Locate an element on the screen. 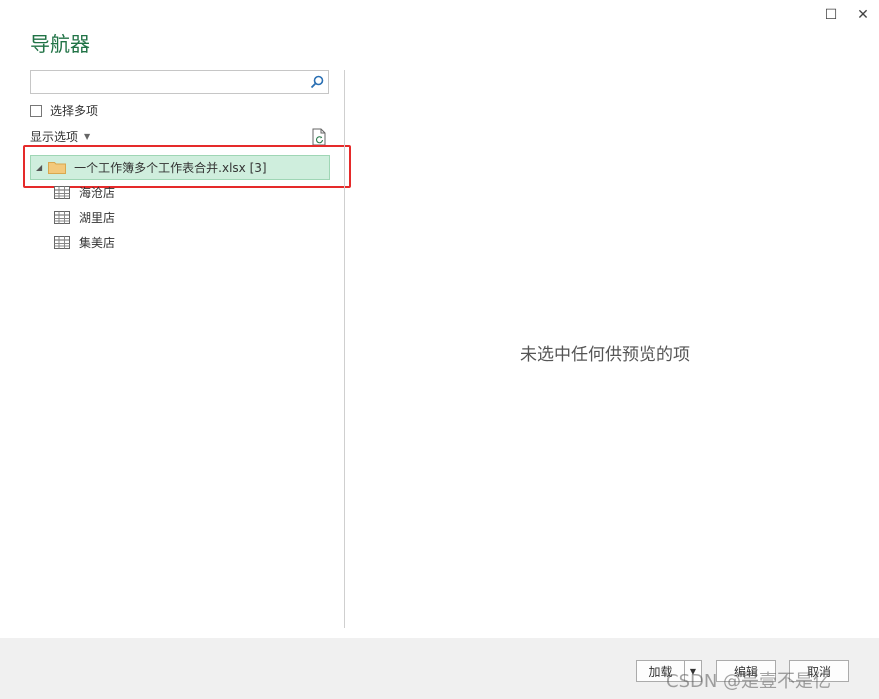  tree-item-jimei: 集美店 is located at coordinates (84, 242).